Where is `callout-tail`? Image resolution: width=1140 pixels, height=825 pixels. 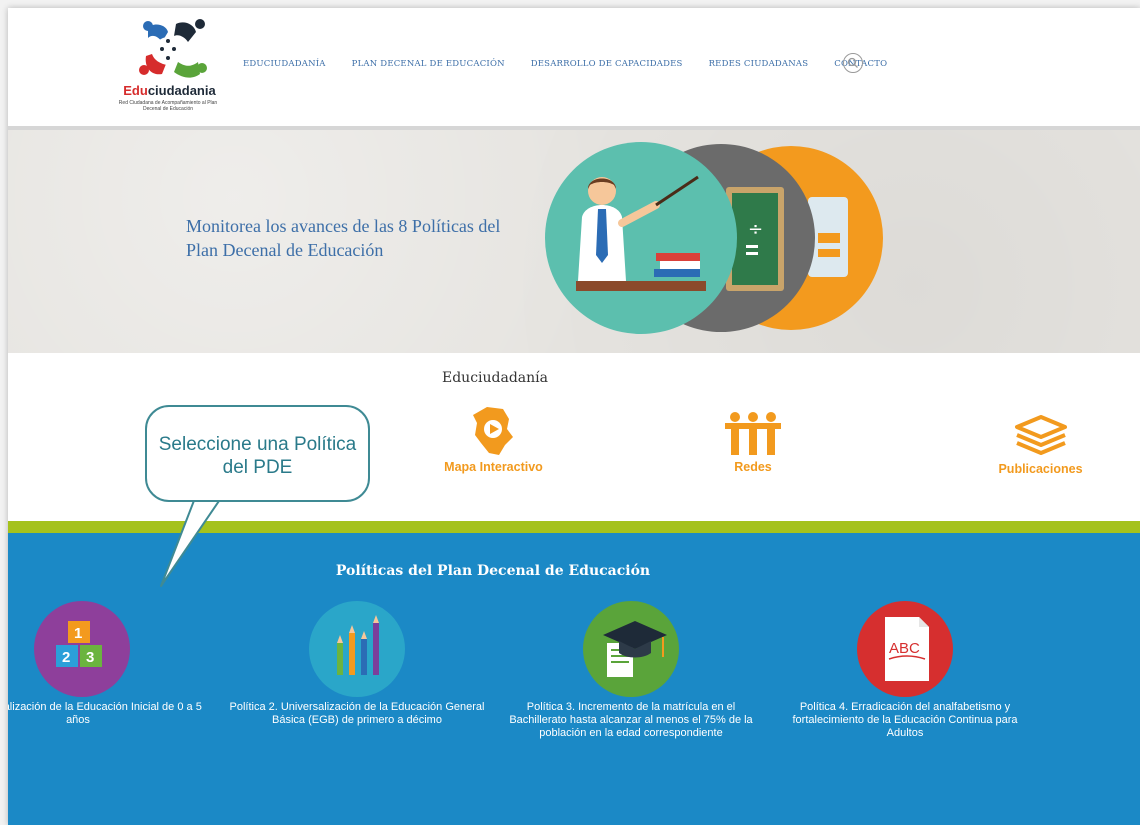
callout-tail is located at coordinates (191, 542).